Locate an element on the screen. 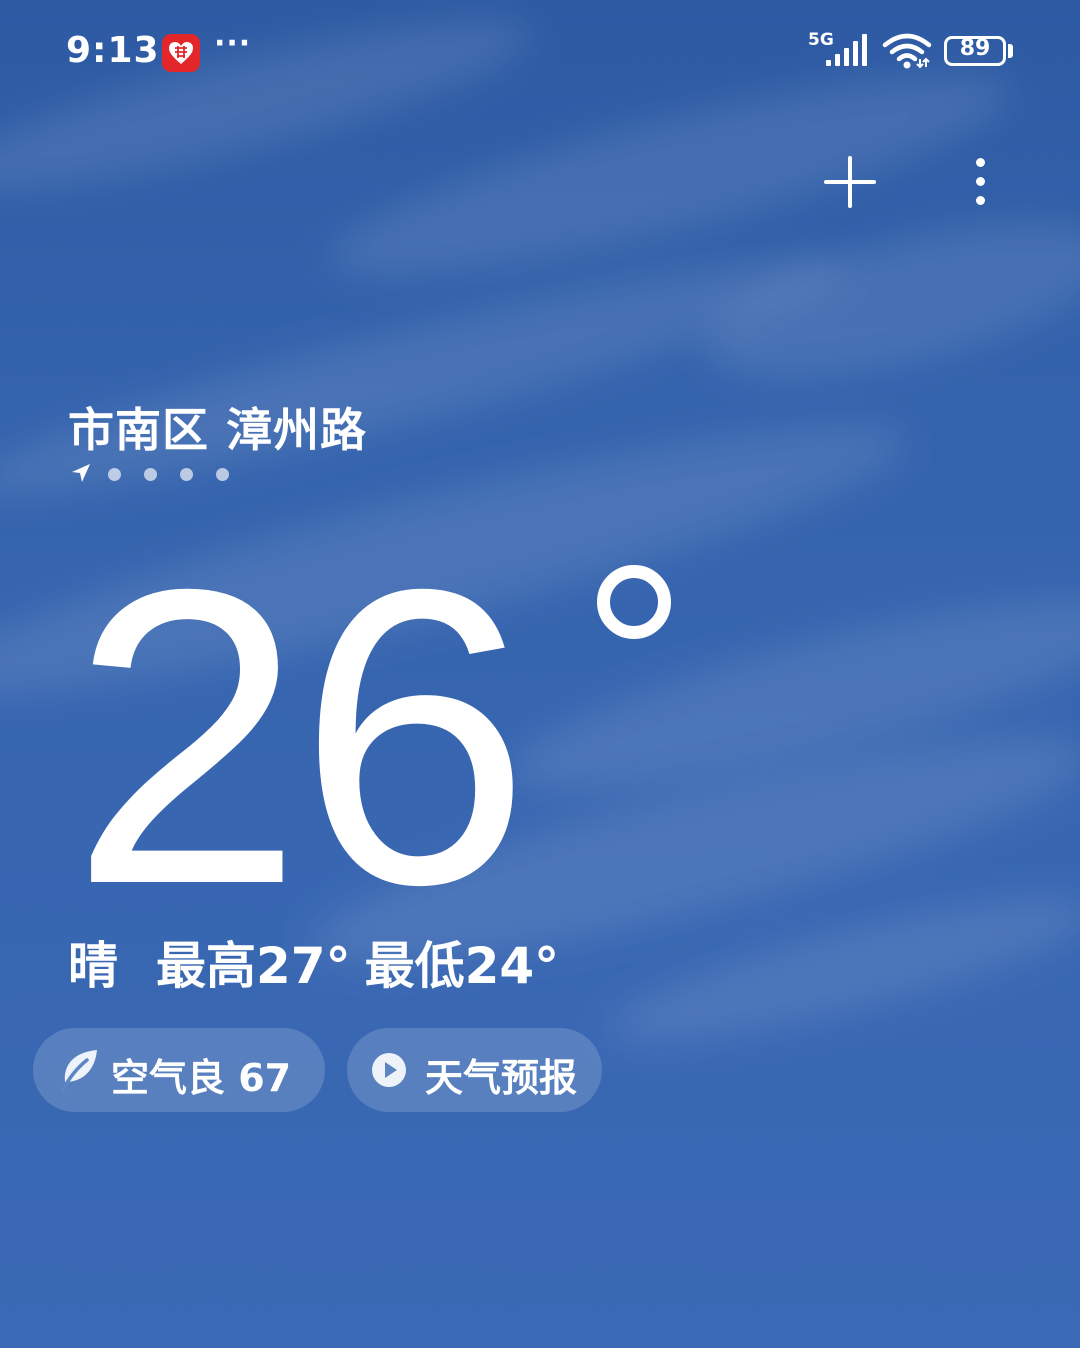  air-quality-button: 空气良 67 is located at coordinates (179, 1070).